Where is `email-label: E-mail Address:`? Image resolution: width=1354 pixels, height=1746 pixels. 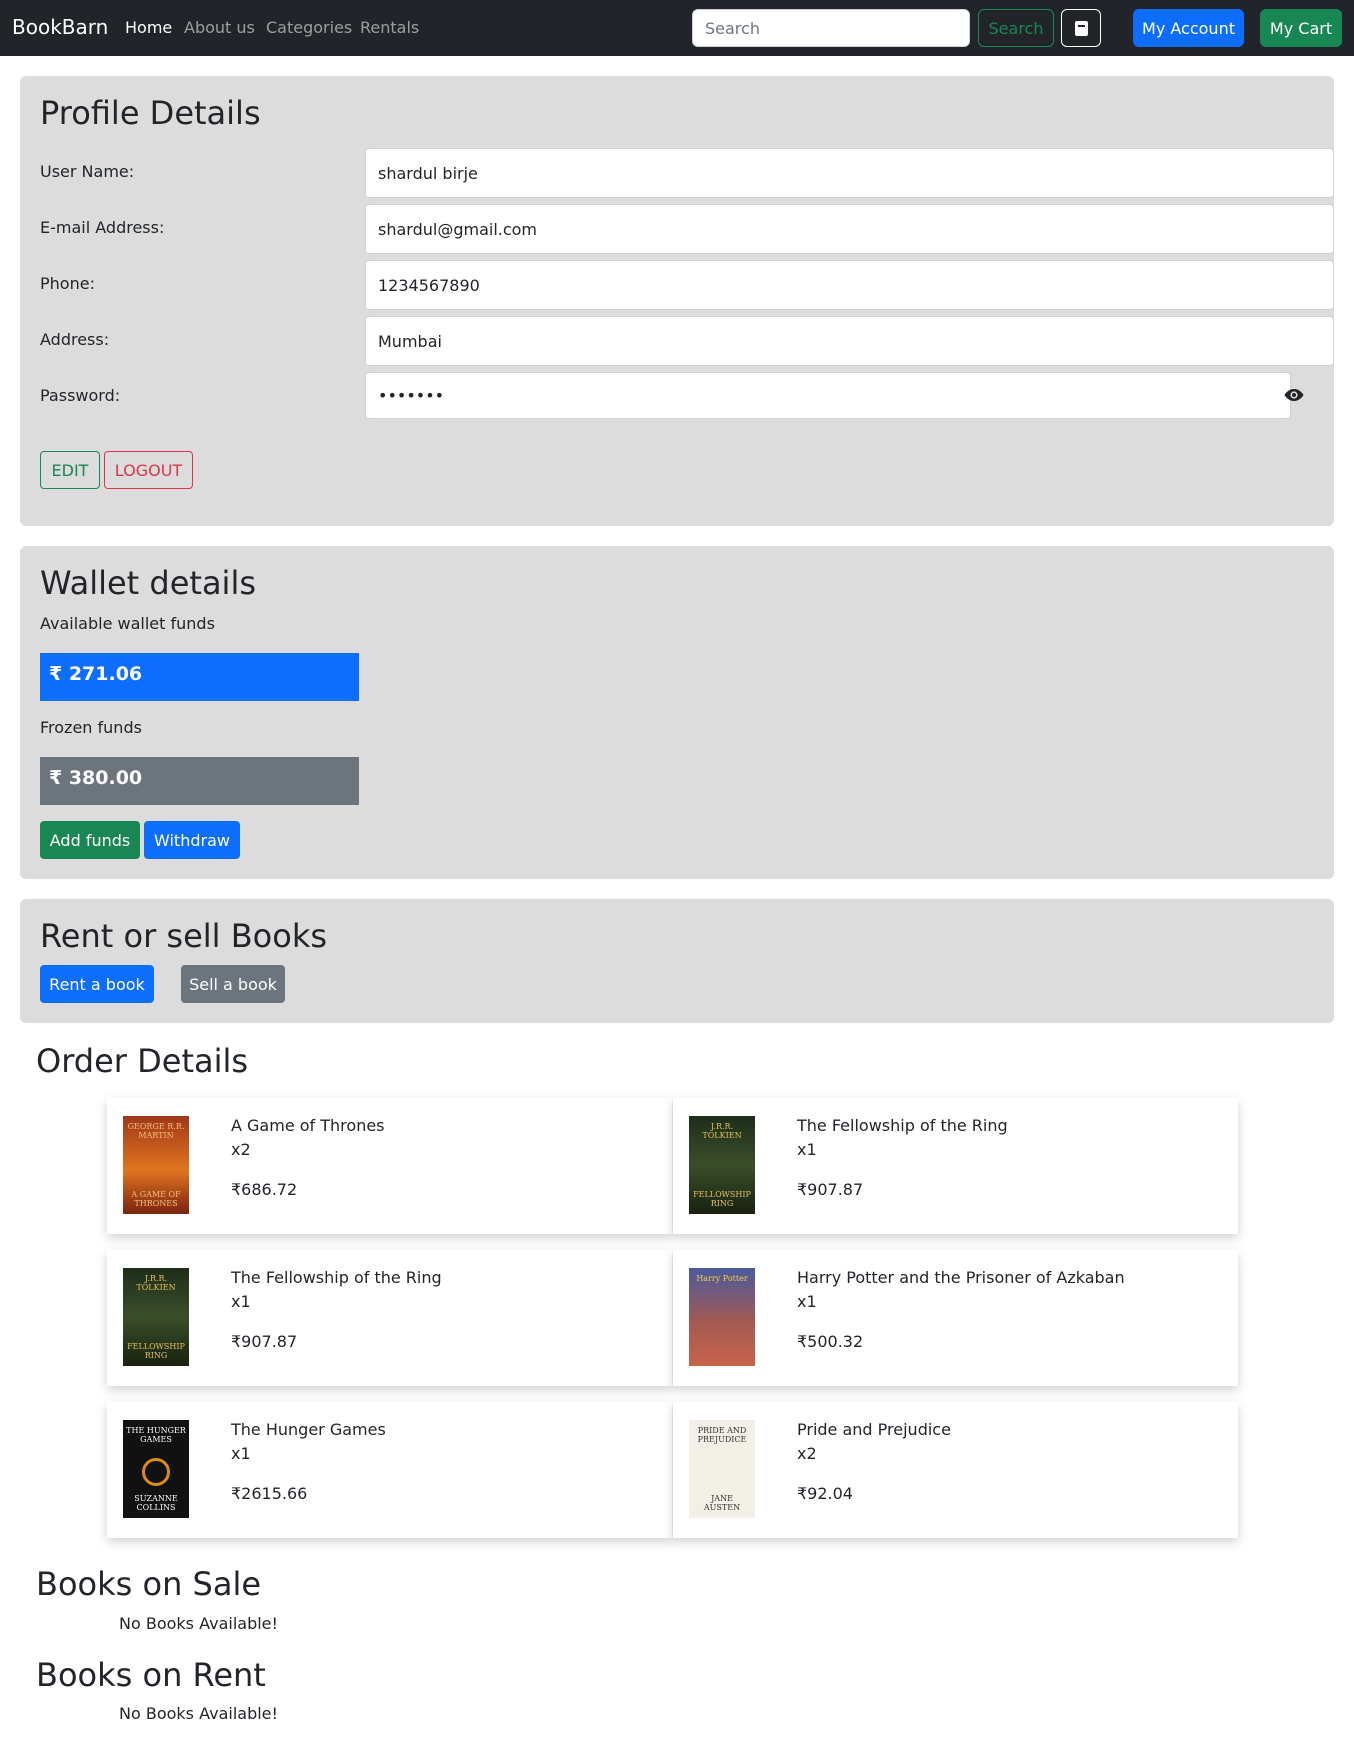
email-label: E-mail Address: is located at coordinates (102, 227).